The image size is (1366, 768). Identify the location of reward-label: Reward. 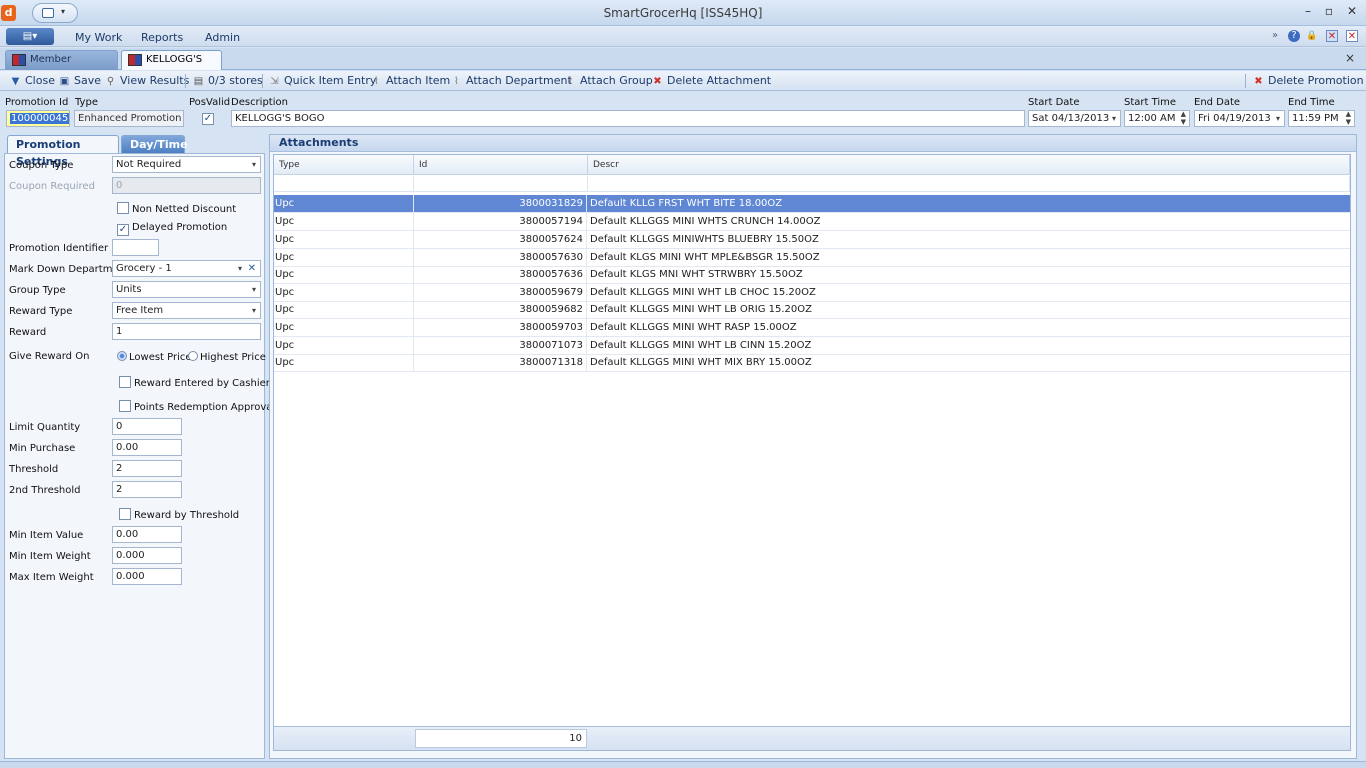
(28, 332).